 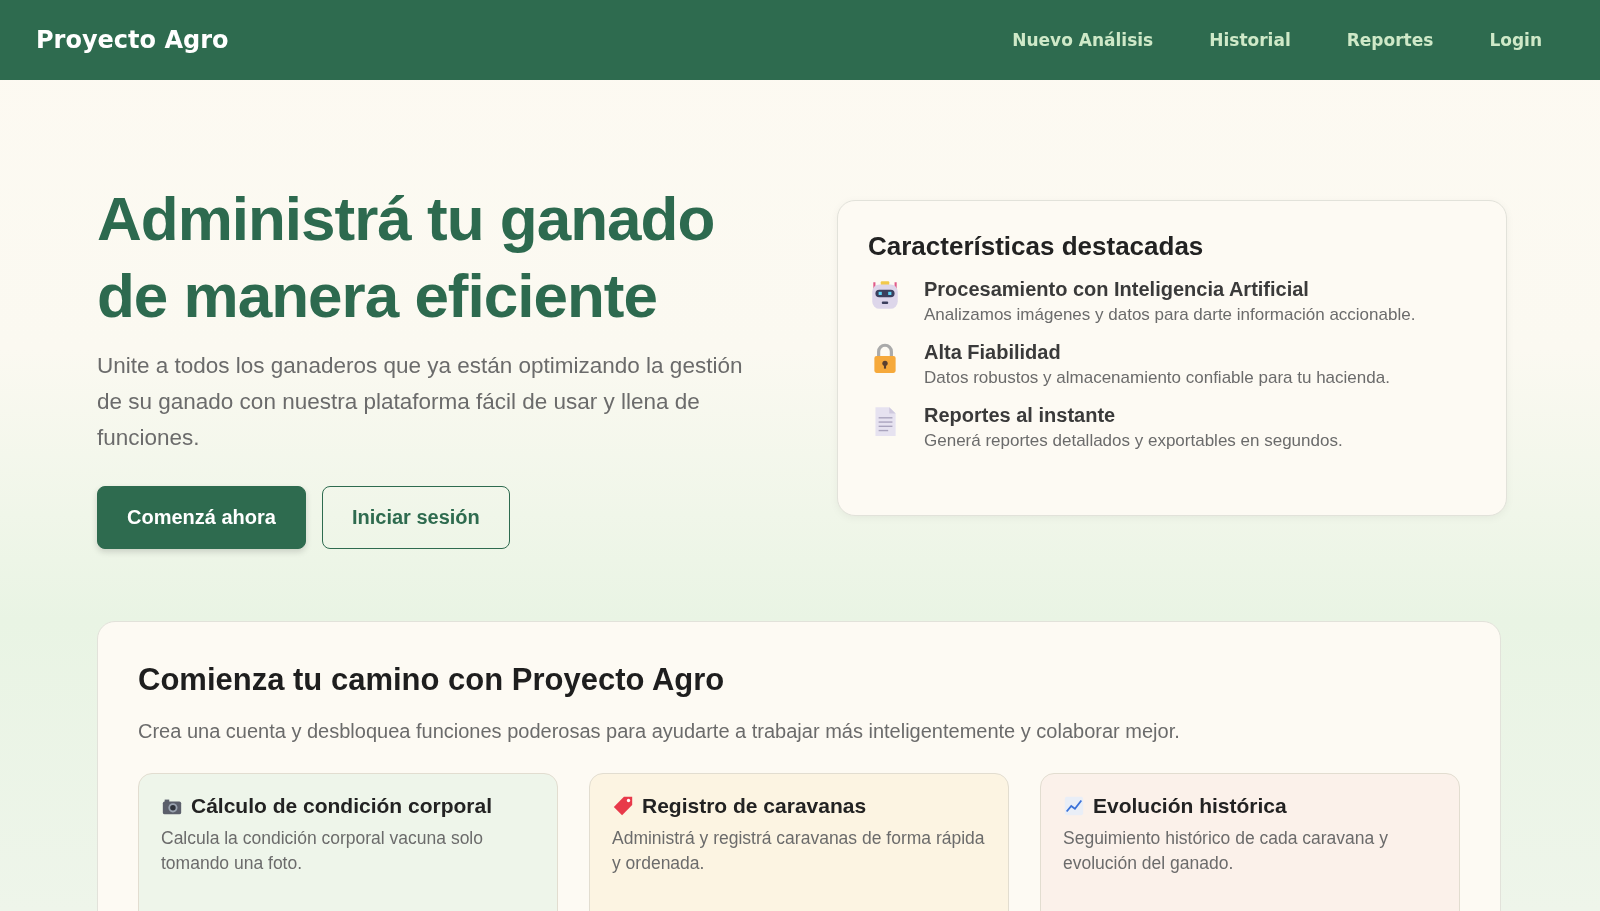 I want to click on feature-description: Analizamos imágenes y datos para darte información accionable., so click(x=1170, y=315).